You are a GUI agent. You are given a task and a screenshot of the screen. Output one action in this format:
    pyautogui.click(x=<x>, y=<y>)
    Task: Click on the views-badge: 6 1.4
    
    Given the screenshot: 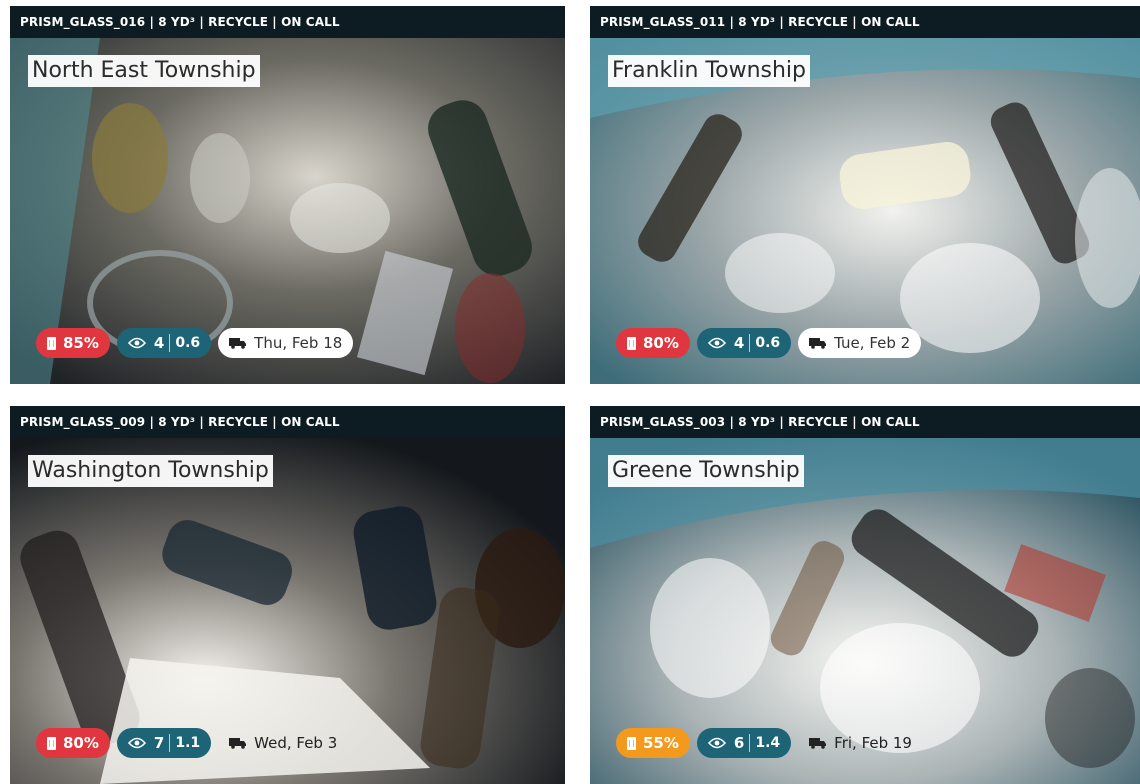 What is the action you would take?
    pyautogui.click(x=744, y=743)
    